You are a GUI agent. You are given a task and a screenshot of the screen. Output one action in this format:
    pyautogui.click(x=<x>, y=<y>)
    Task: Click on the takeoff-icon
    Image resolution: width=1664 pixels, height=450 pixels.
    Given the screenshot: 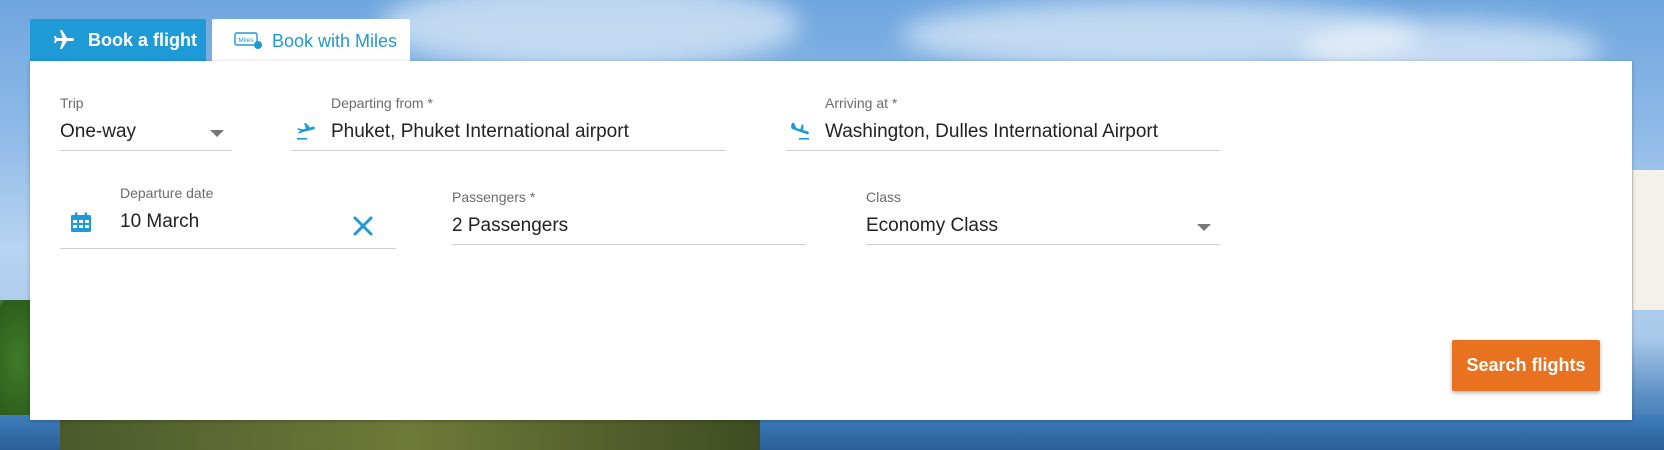 What is the action you would take?
    pyautogui.click(x=306, y=131)
    